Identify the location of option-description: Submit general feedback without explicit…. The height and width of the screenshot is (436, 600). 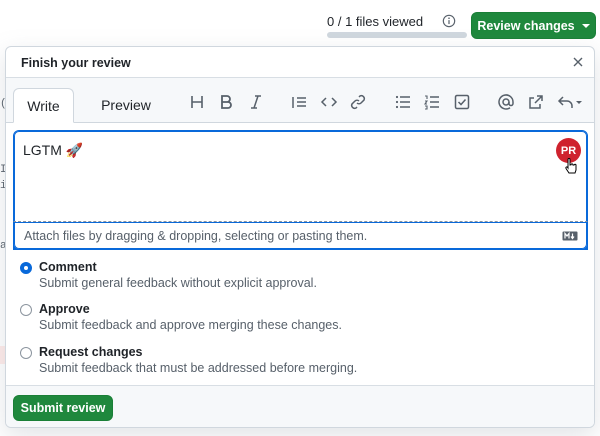
(178, 283).